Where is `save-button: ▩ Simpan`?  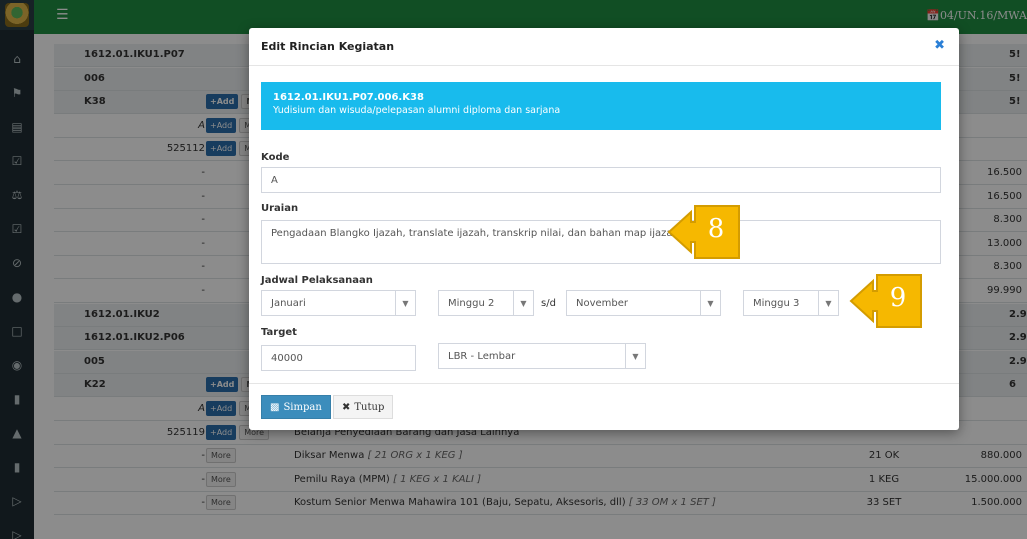 save-button: ▩ Simpan is located at coordinates (296, 407).